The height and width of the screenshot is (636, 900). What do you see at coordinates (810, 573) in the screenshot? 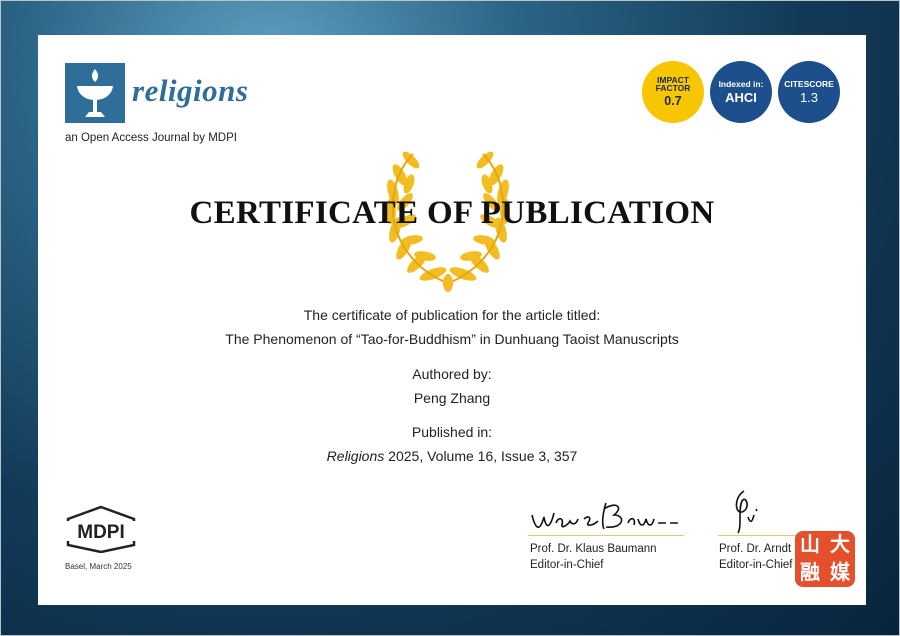
I see `watermark-char-3: 融` at bounding box center [810, 573].